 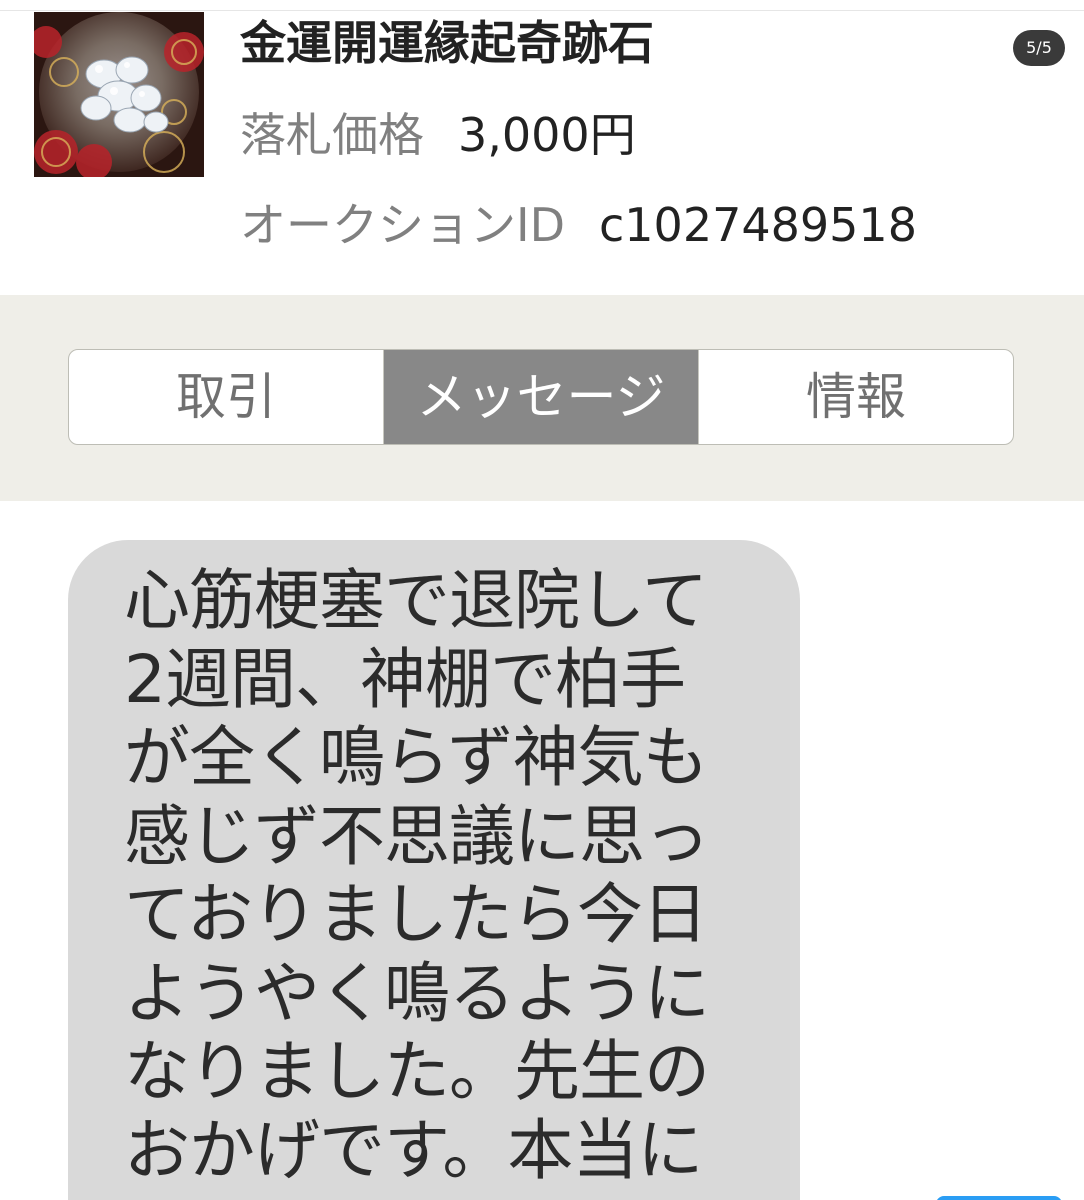 What do you see at coordinates (438, 135) in the screenshot?
I see `price-row: 落札価格 3,000円` at bounding box center [438, 135].